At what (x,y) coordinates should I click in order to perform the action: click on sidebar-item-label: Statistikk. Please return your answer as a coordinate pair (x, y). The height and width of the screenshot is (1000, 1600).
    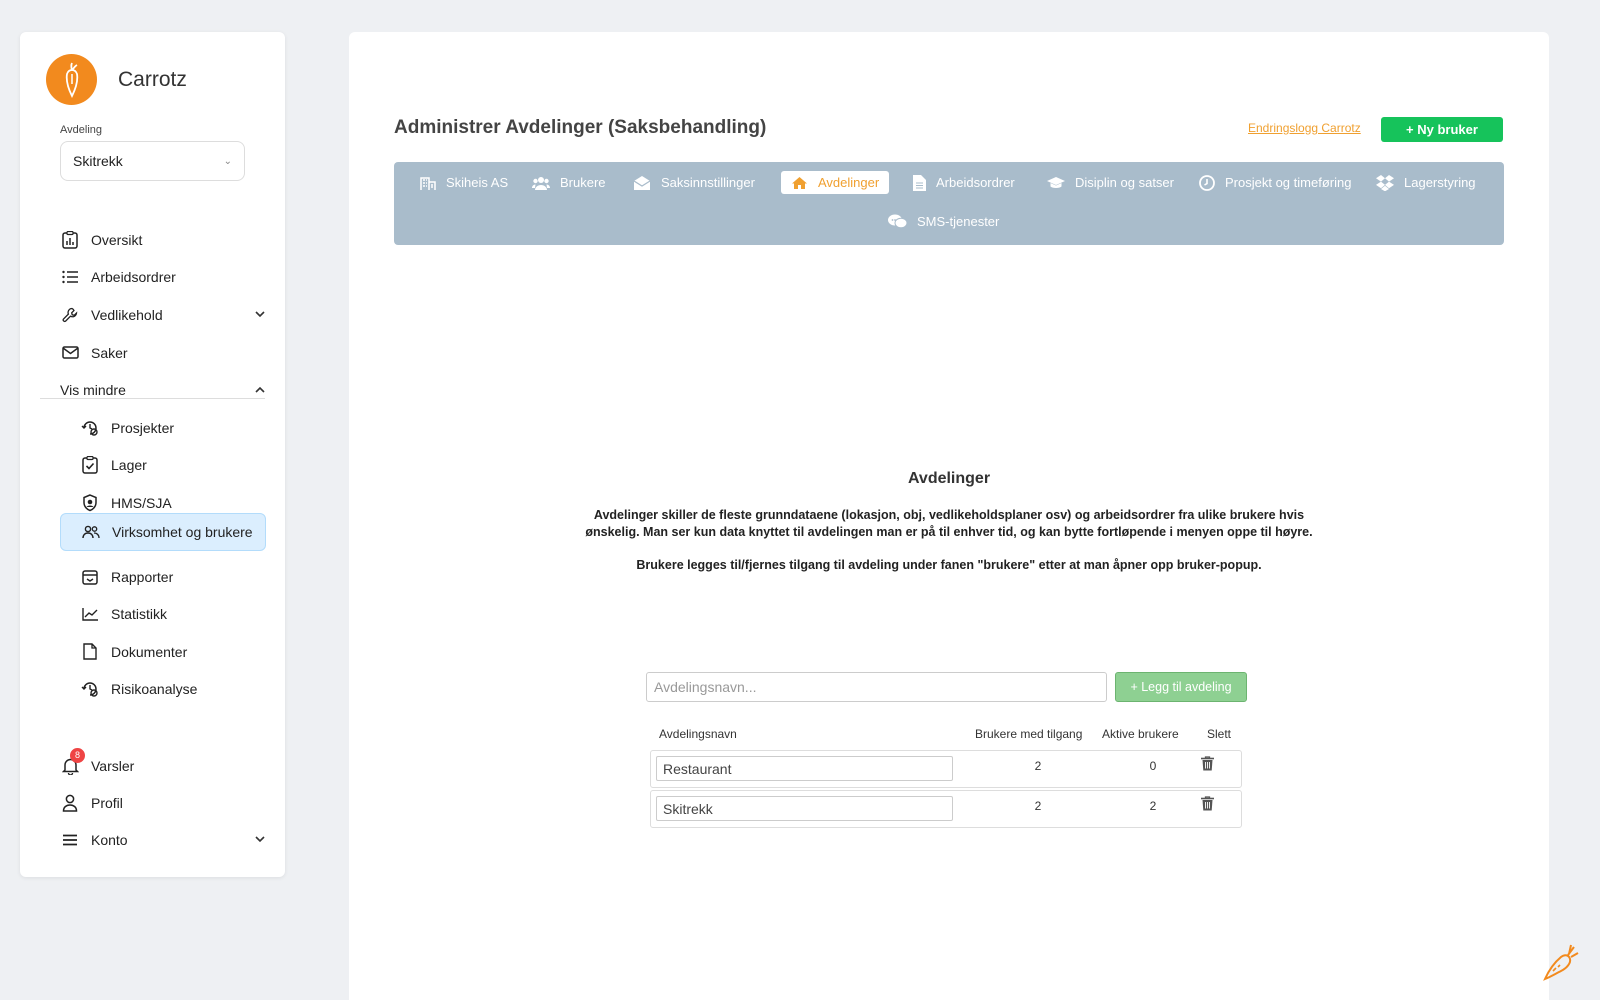
    Looking at the image, I should click on (139, 613).